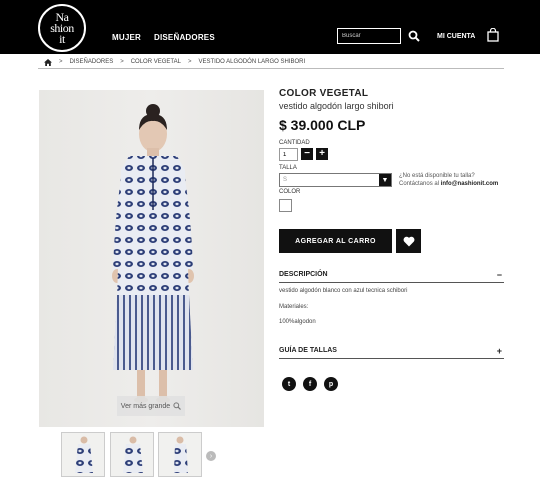 This screenshot has height=496, width=540. What do you see at coordinates (184, 37) in the screenshot?
I see `nav-link-designers: DISEÑADORES` at bounding box center [184, 37].